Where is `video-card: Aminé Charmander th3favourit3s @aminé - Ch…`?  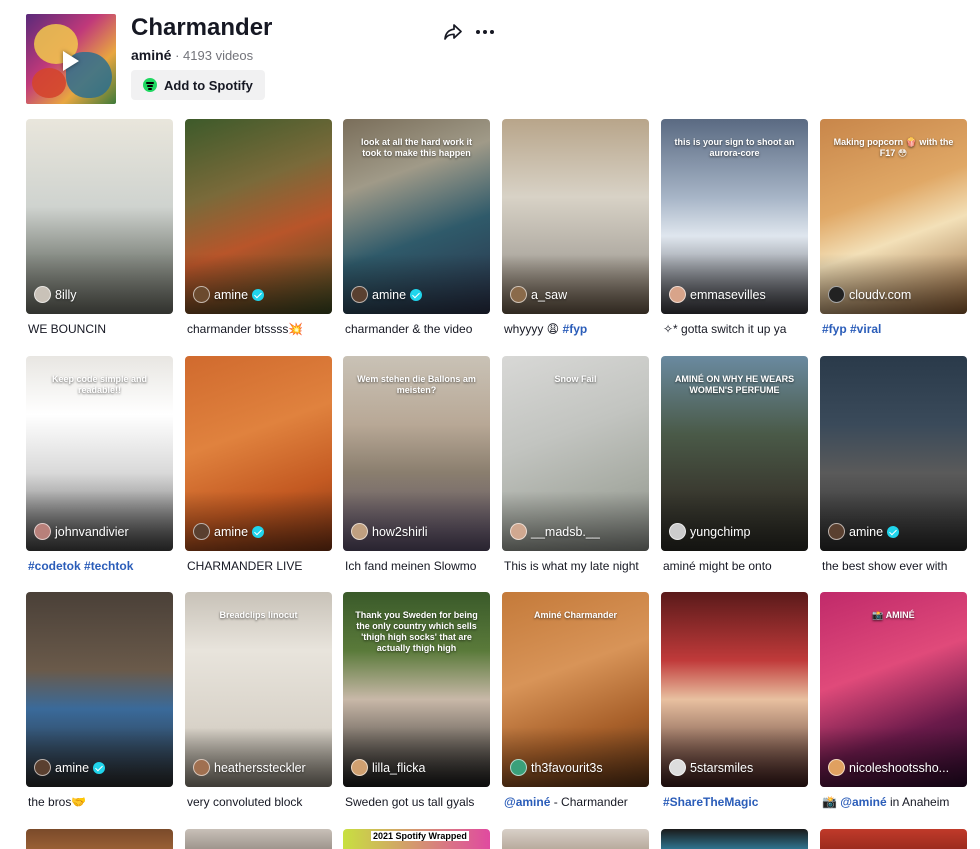
video-card: Aminé Charmander th3favourit3s @aminé - Ch… is located at coordinates (575, 701).